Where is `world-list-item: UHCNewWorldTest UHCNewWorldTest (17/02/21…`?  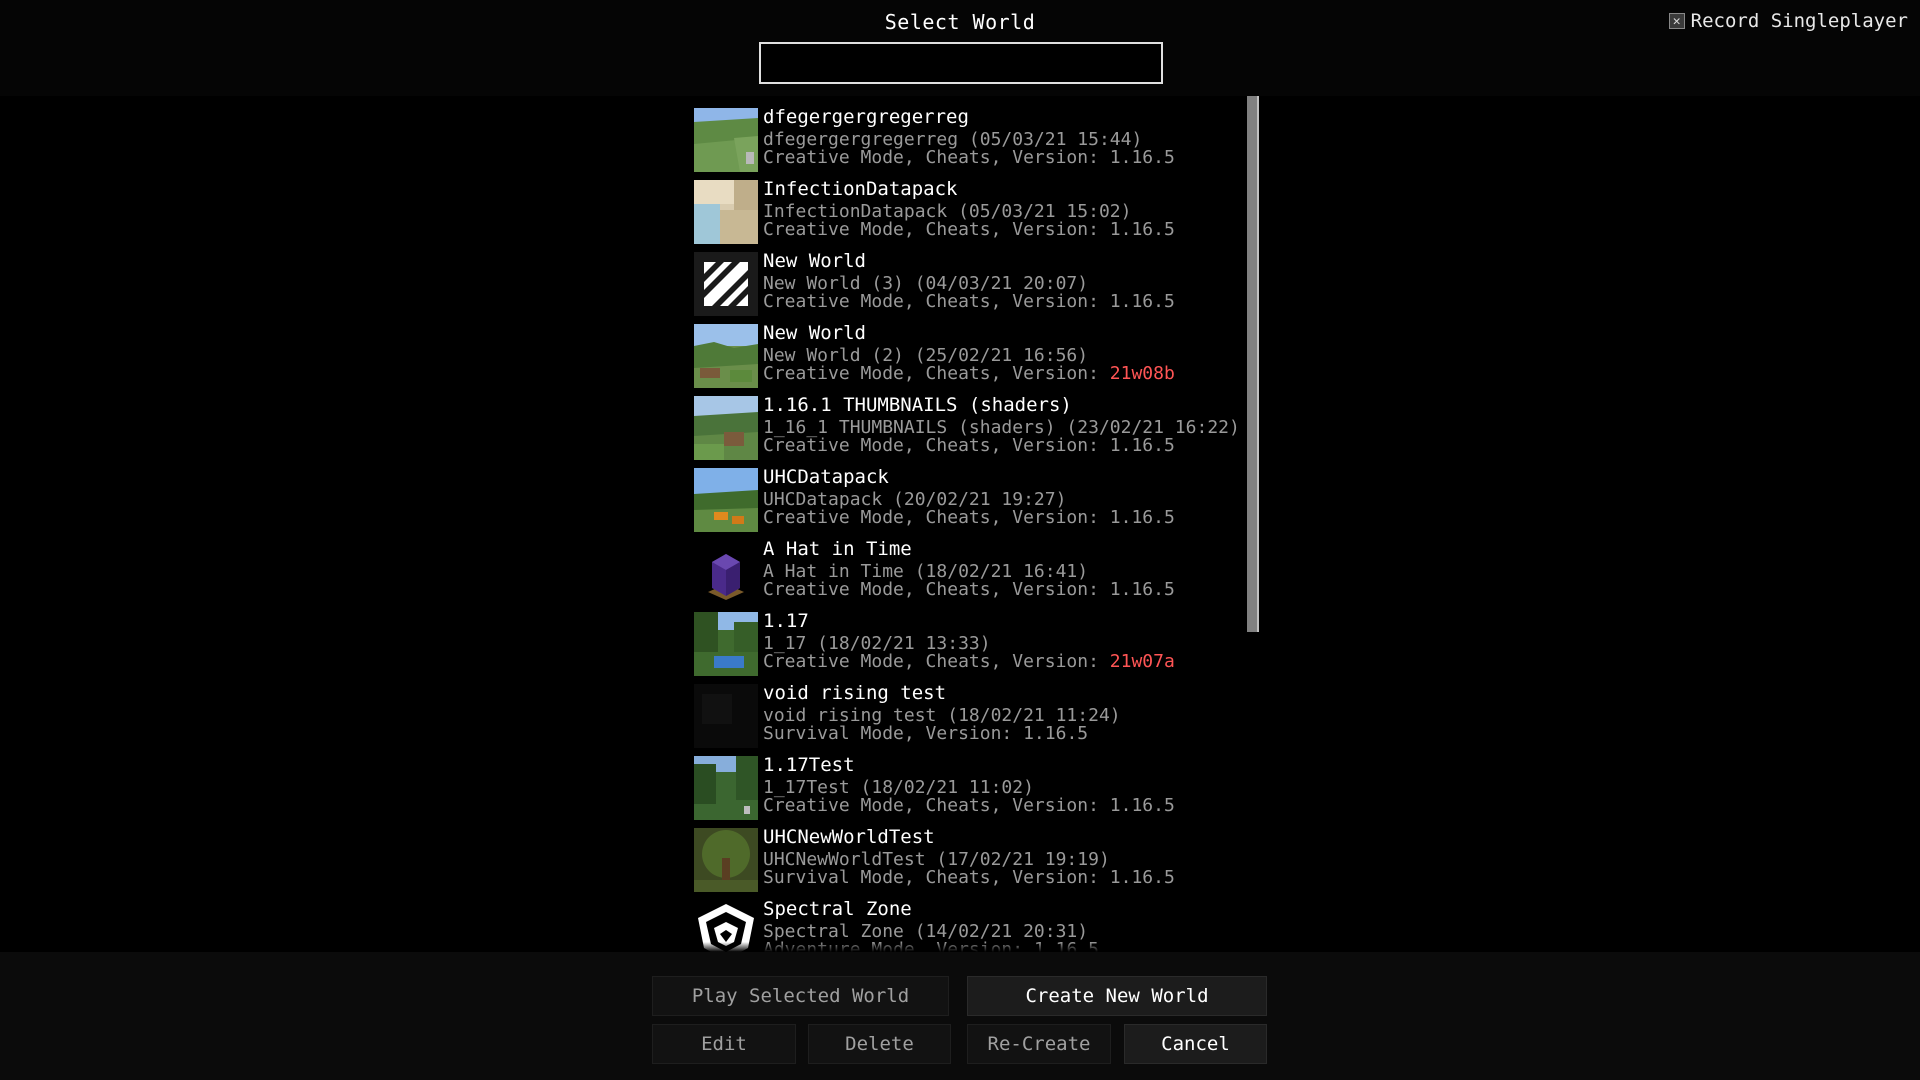 world-list-item: UHCNewWorldTest UHCNewWorldTest (17/02/21… is located at coordinates (972, 856).